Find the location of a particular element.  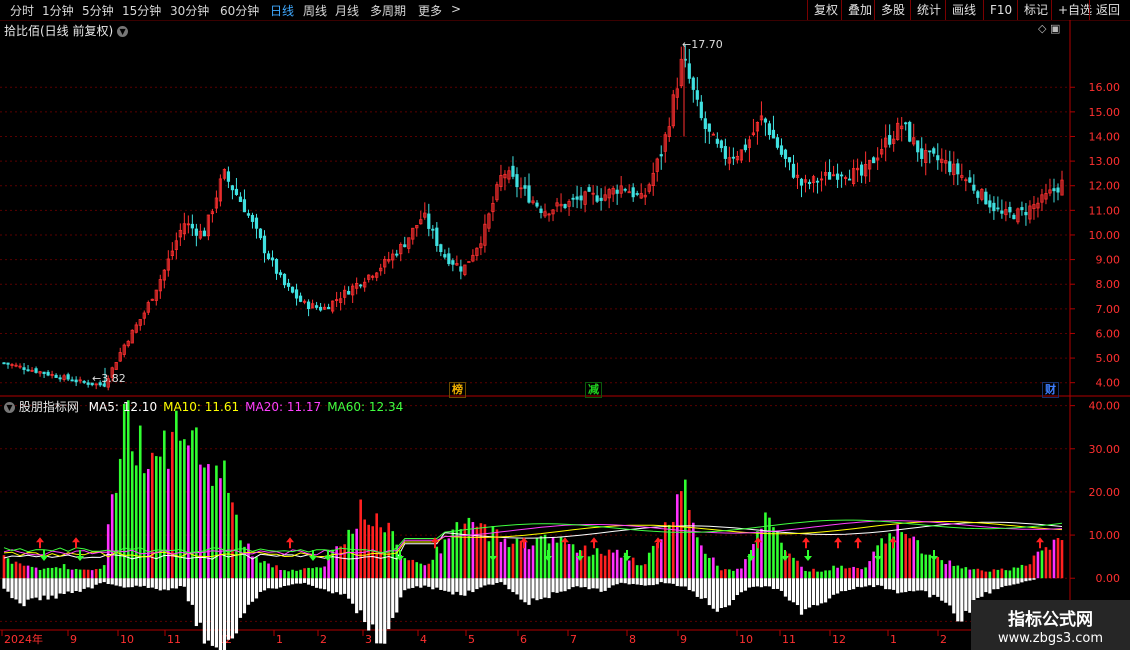

time-axis-label: 1 is located at coordinates (893, 639).